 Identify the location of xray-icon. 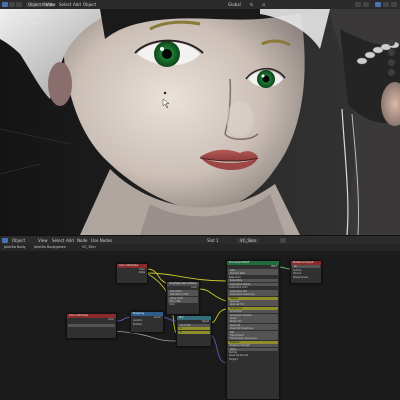
(366, 4).